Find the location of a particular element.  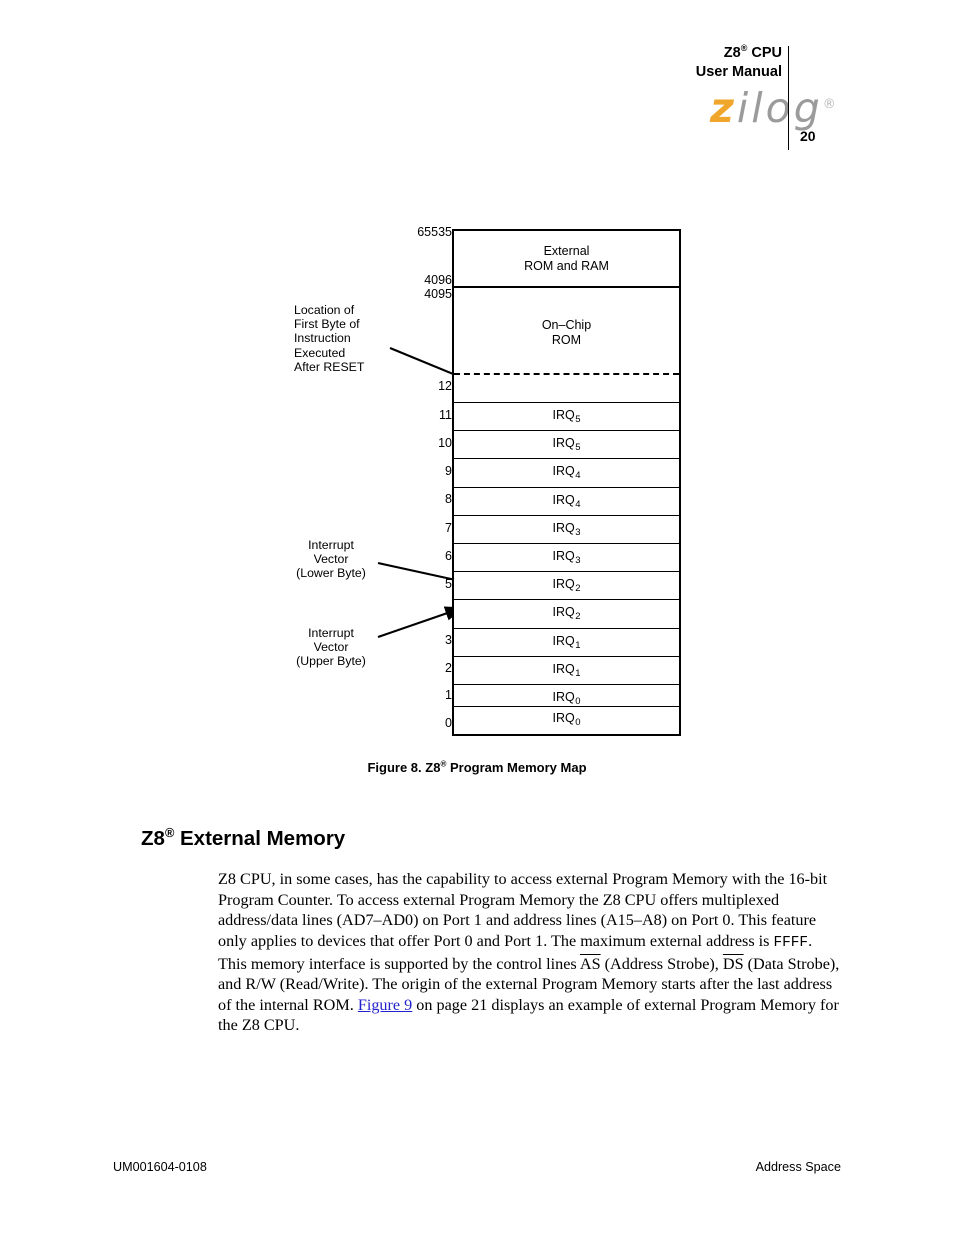

band-external-line2: ROM and RAM is located at coordinates (566, 265).